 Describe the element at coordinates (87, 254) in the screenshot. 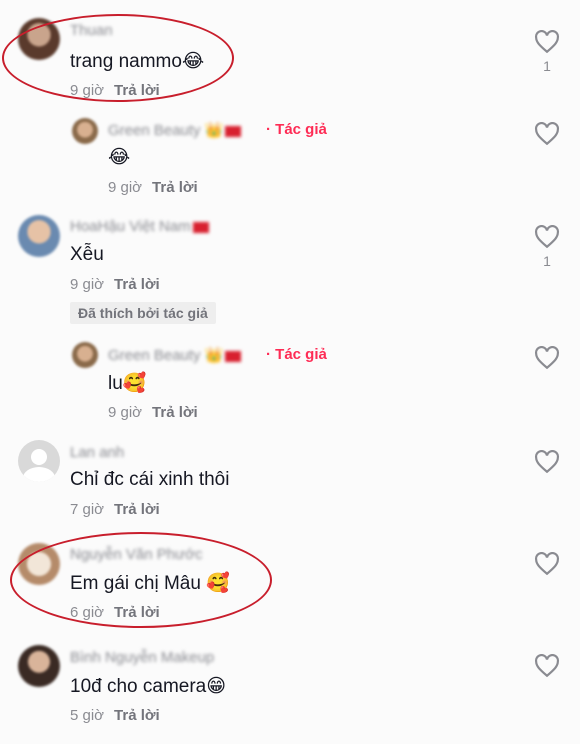

I see `comment-text: Xễu` at that location.